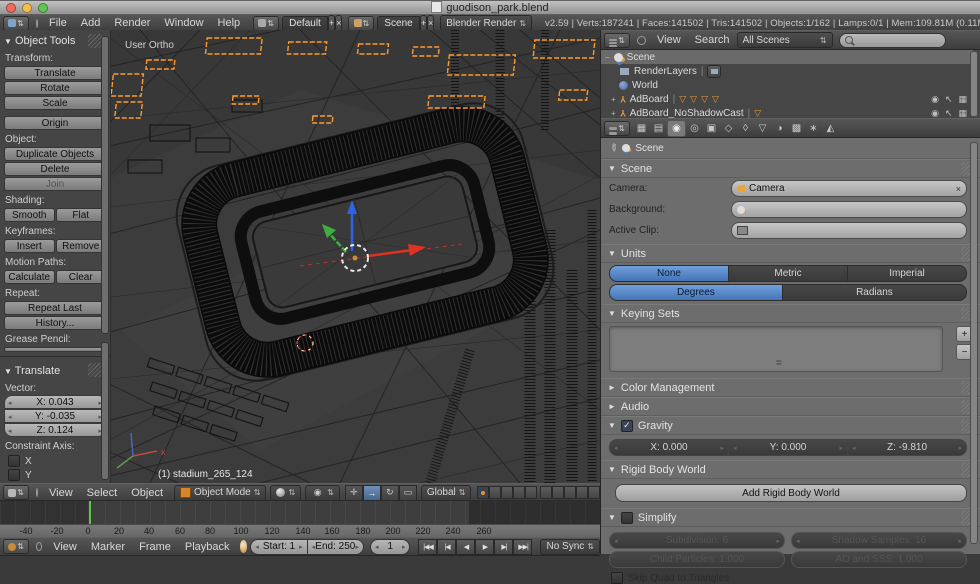 This screenshot has height=584, width=980. I want to click on previous-keyframe-button: |◀, so click(447, 546).